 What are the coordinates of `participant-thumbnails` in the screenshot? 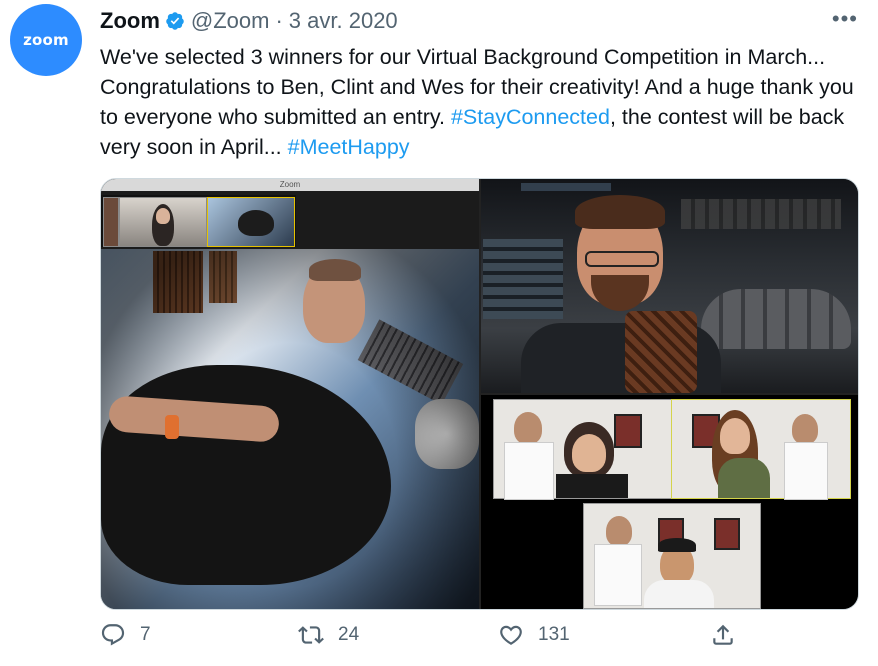 It's located at (198, 221).